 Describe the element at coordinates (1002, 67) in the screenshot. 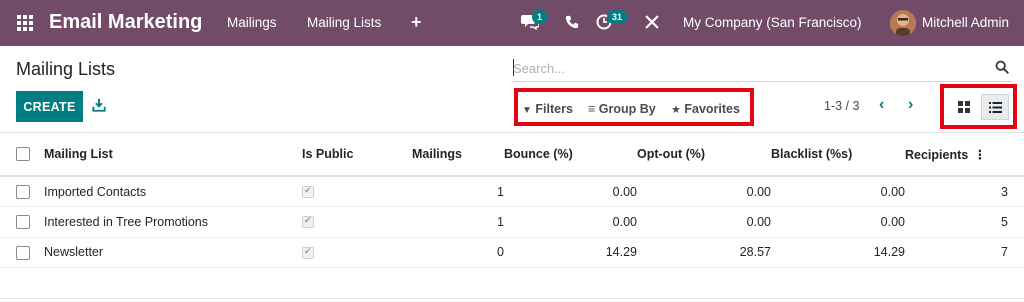

I see `search-icon` at that location.